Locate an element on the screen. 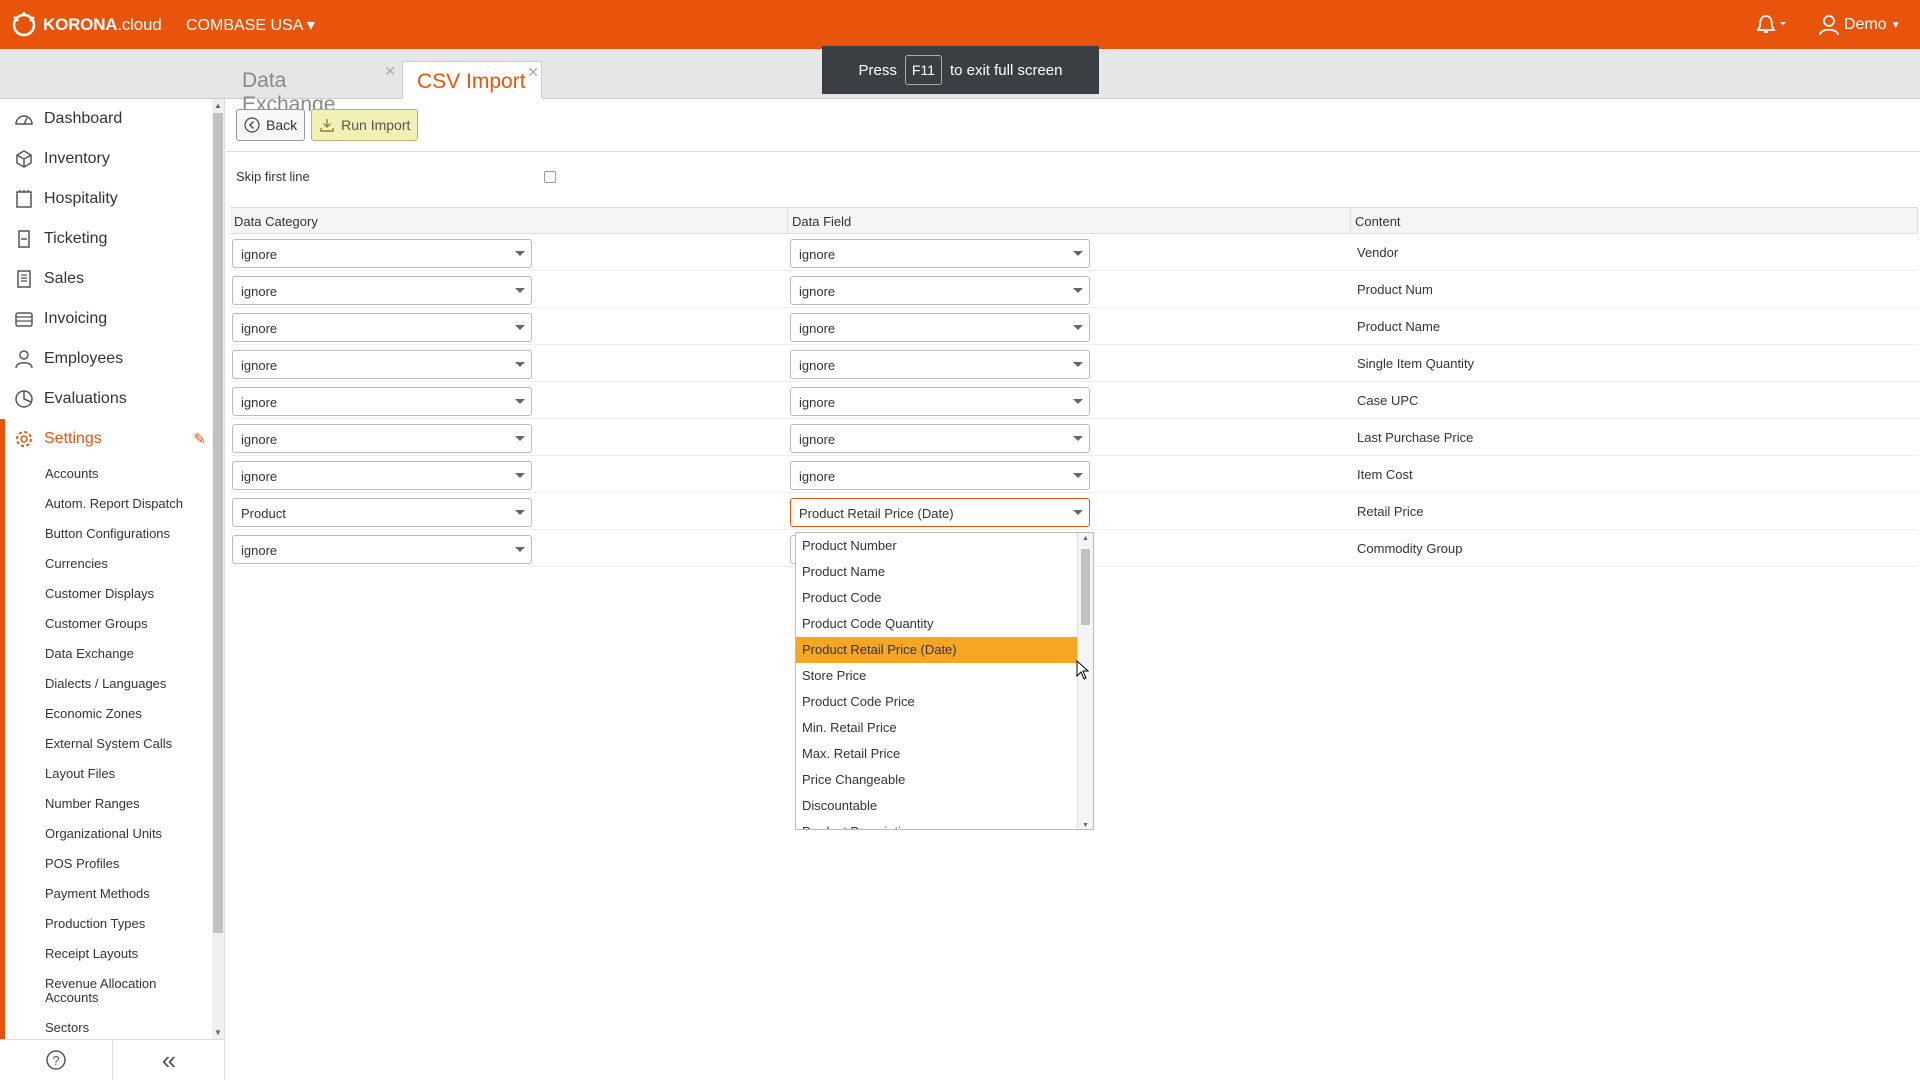  sidebar-item-employees: Employees is located at coordinates (105, 359).